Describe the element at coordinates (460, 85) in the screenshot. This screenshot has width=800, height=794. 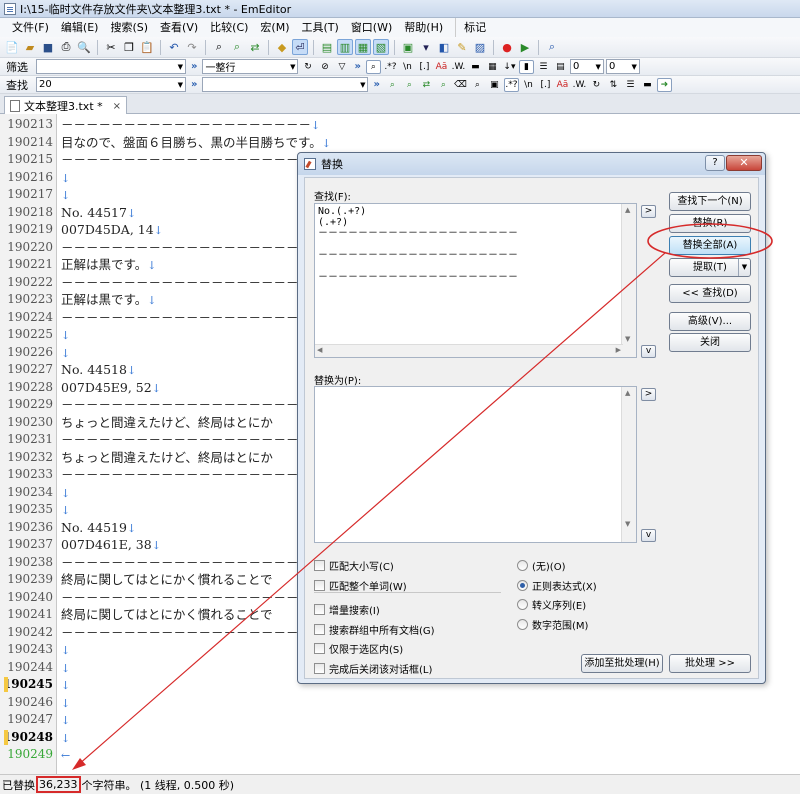
I see `erase-icon: ⌫` at that location.